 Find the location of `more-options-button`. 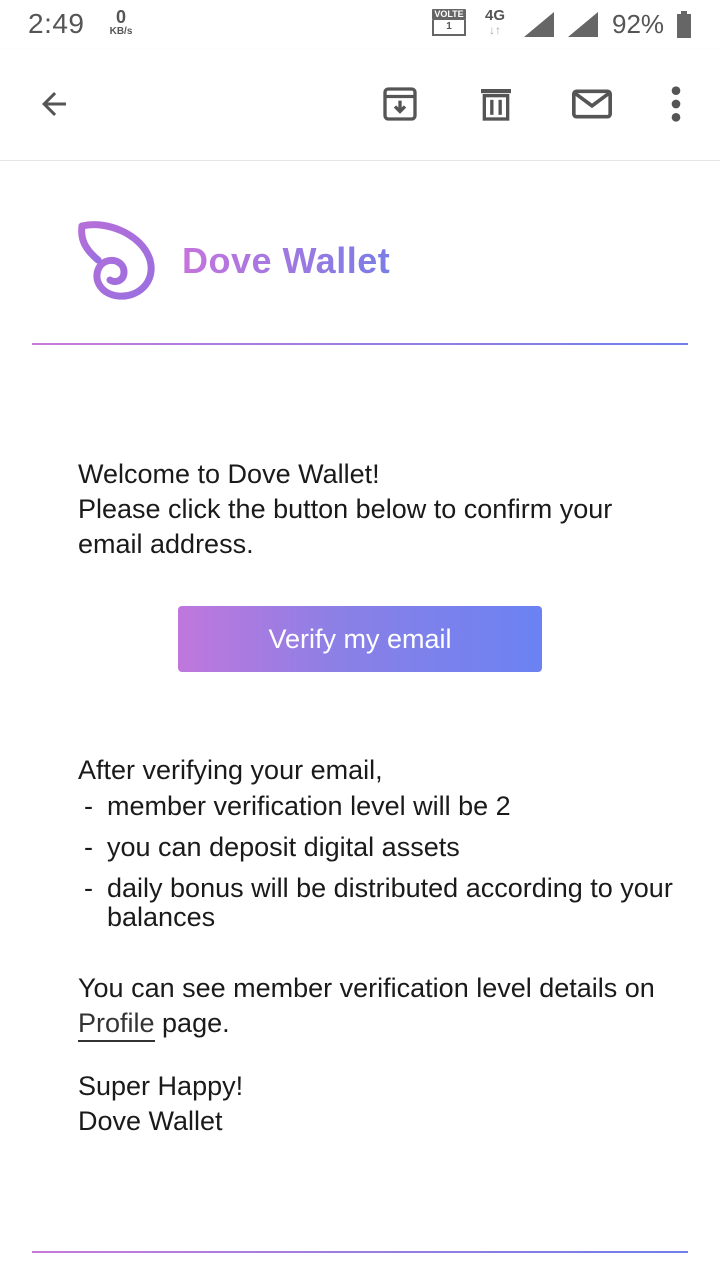

more-options-button is located at coordinates (676, 104).